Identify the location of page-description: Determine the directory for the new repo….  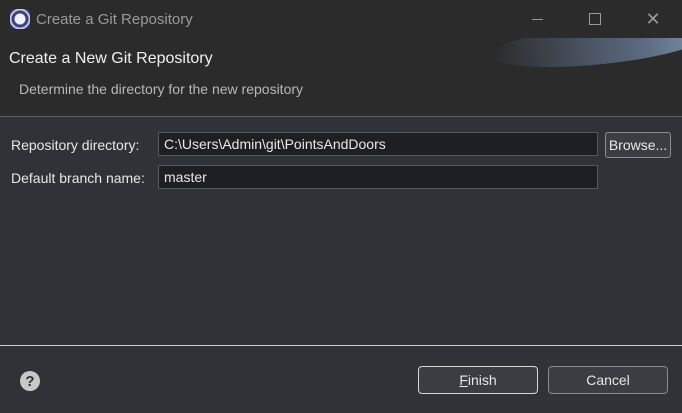
(161, 89).